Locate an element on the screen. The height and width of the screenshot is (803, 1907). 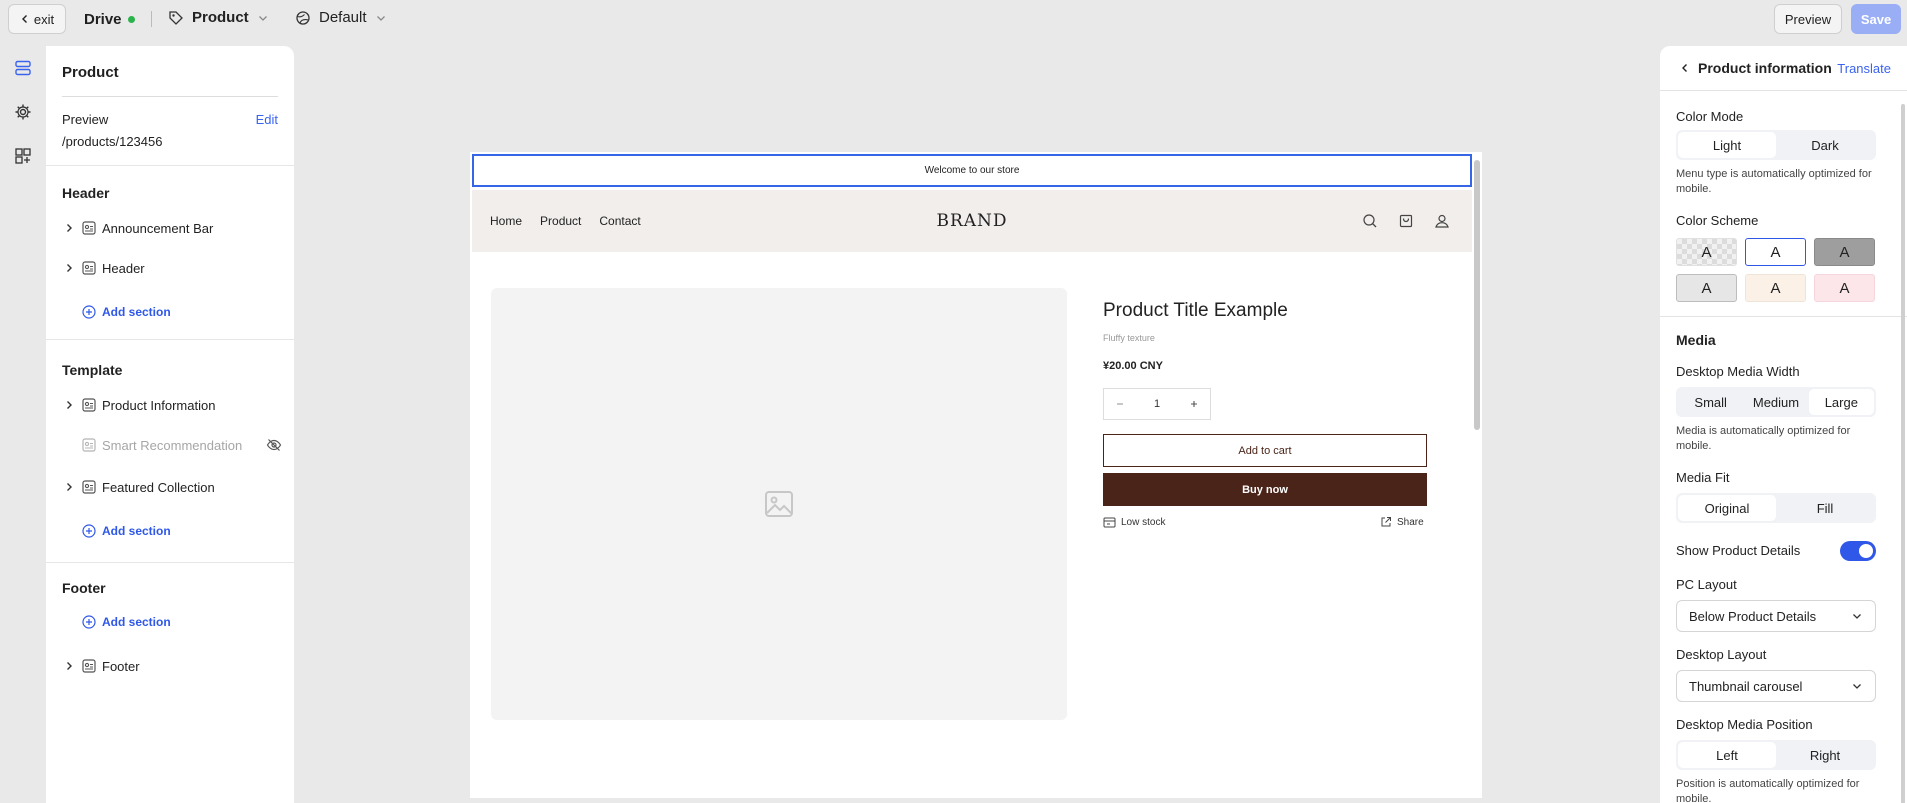
section-item-label: Announcement Bar is located at coordinates (158, 228).